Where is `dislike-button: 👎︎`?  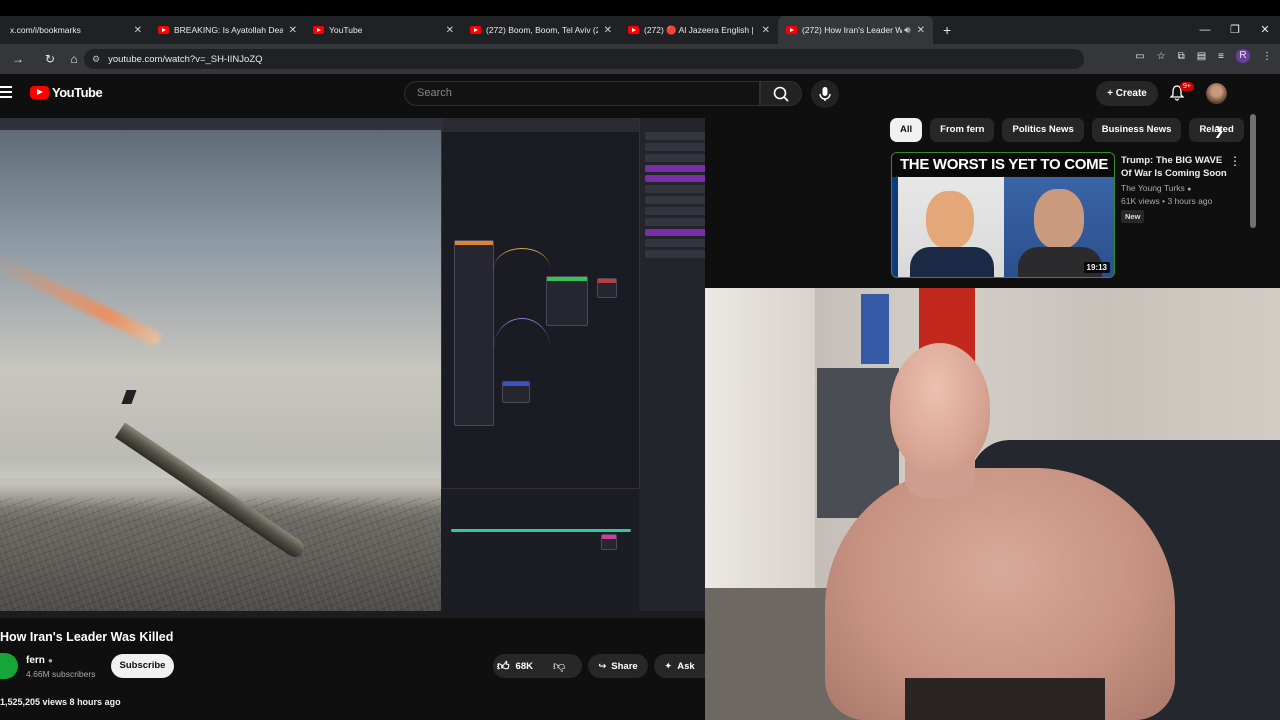 dislike-button: 👎︎ is located at coordinates (559, 666).